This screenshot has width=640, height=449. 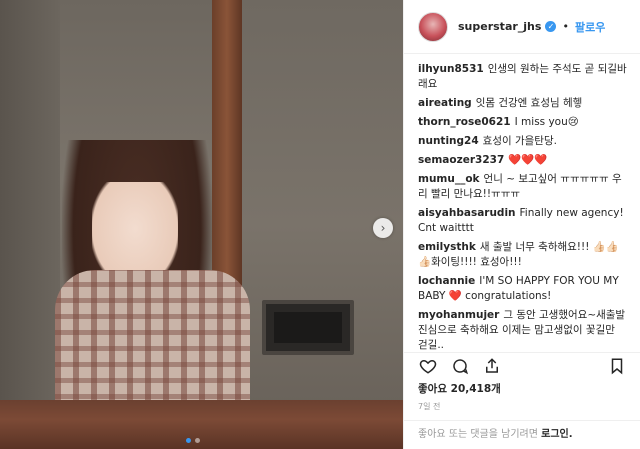 I want to click on likes-count: 좋아요 20,418개, so click(x=459, y=388).